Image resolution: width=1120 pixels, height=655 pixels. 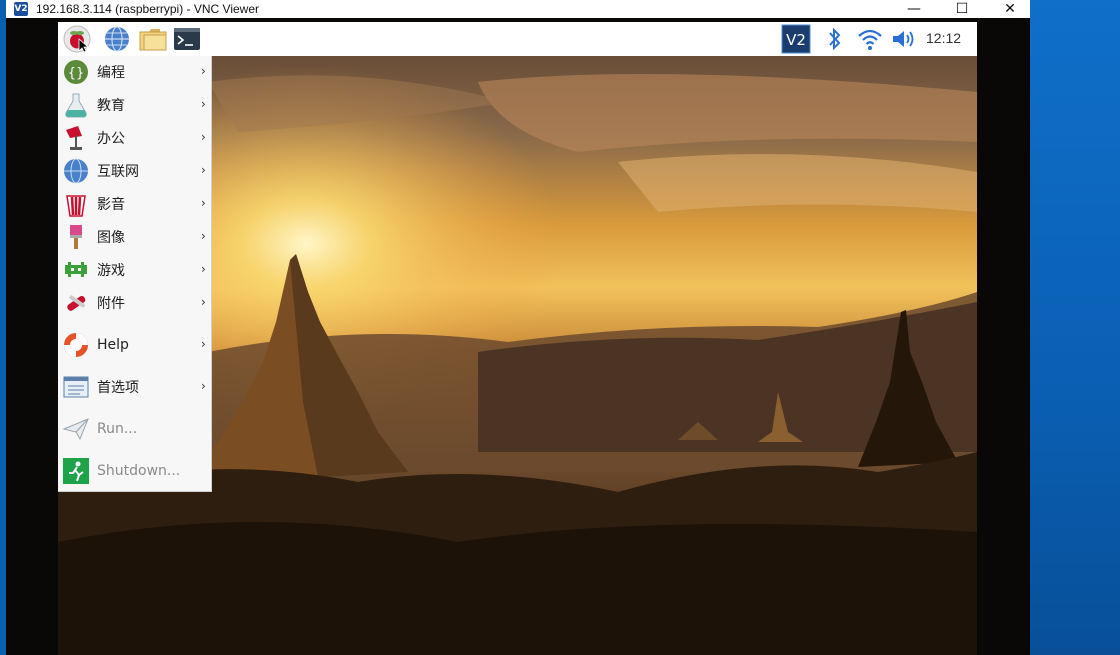 I want to click on menu-item-label: Help, so click(x=113, y=345).